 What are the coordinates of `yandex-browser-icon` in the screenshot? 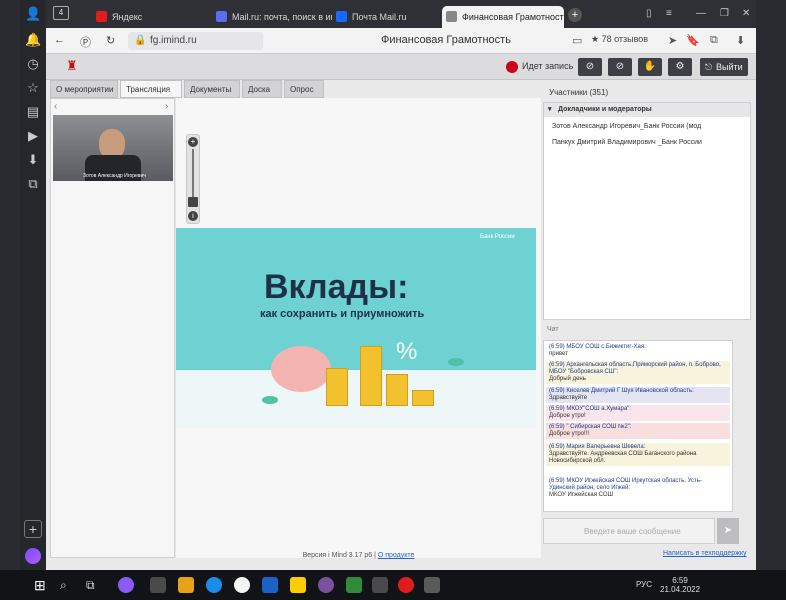 It's located at (242, 585).